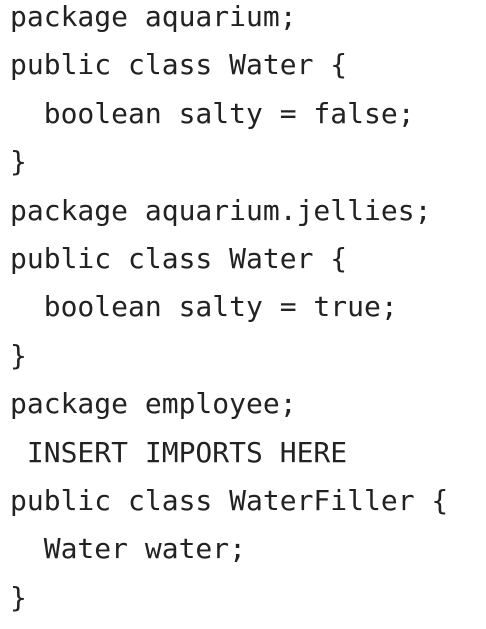 This screenshot has width=486, height=629. What do you see at coordinates (221, 210) in the screenshot?
I see `code-line-package-jellies: package aquarium.jellies;` at bounding box center [221, 210].